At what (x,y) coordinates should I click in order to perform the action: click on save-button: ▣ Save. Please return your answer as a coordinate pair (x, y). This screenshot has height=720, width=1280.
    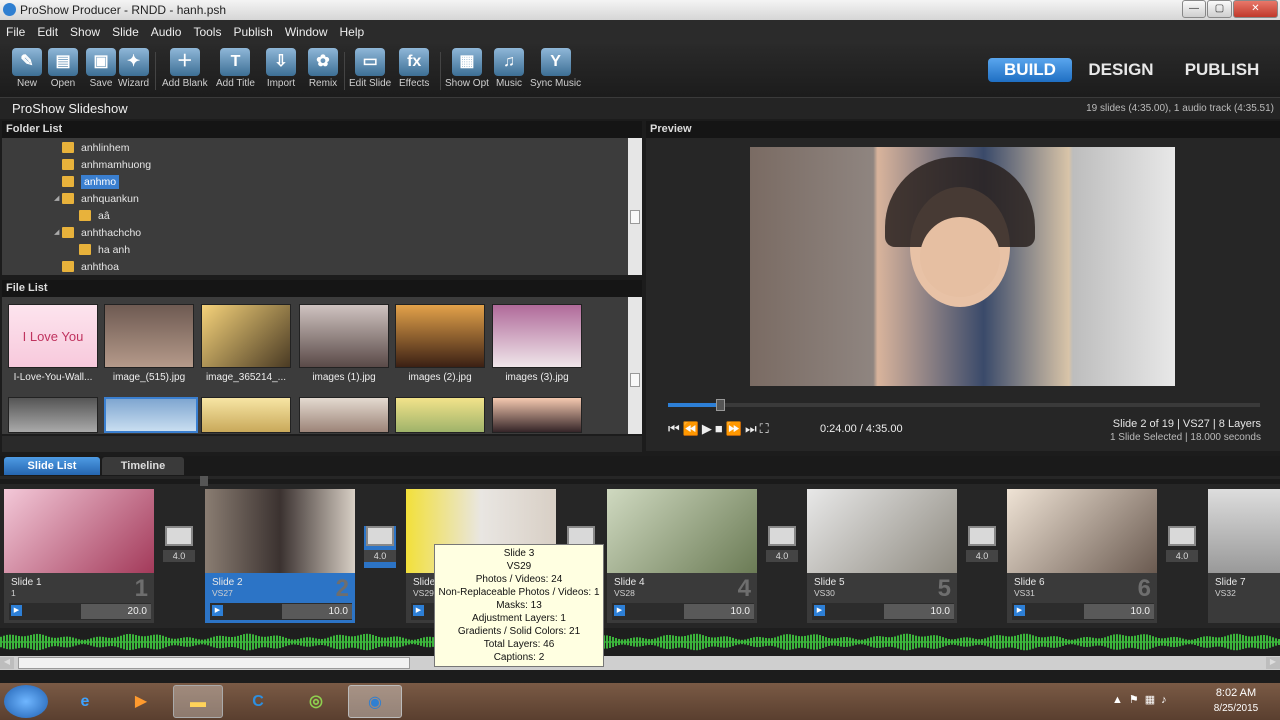
    Looking at the image, I should click on (101, 68).